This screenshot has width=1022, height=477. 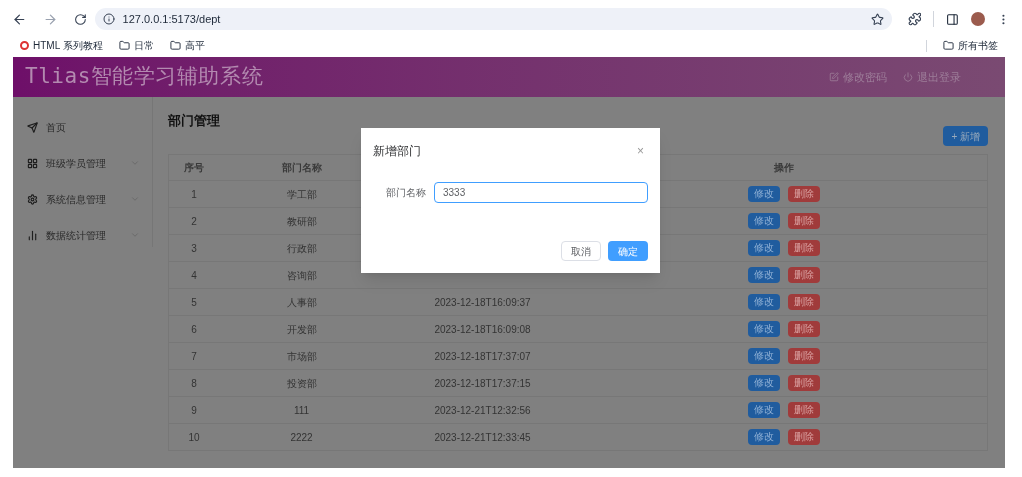 I want to click on table-cell-text: 5, so click(x=194, y=302).